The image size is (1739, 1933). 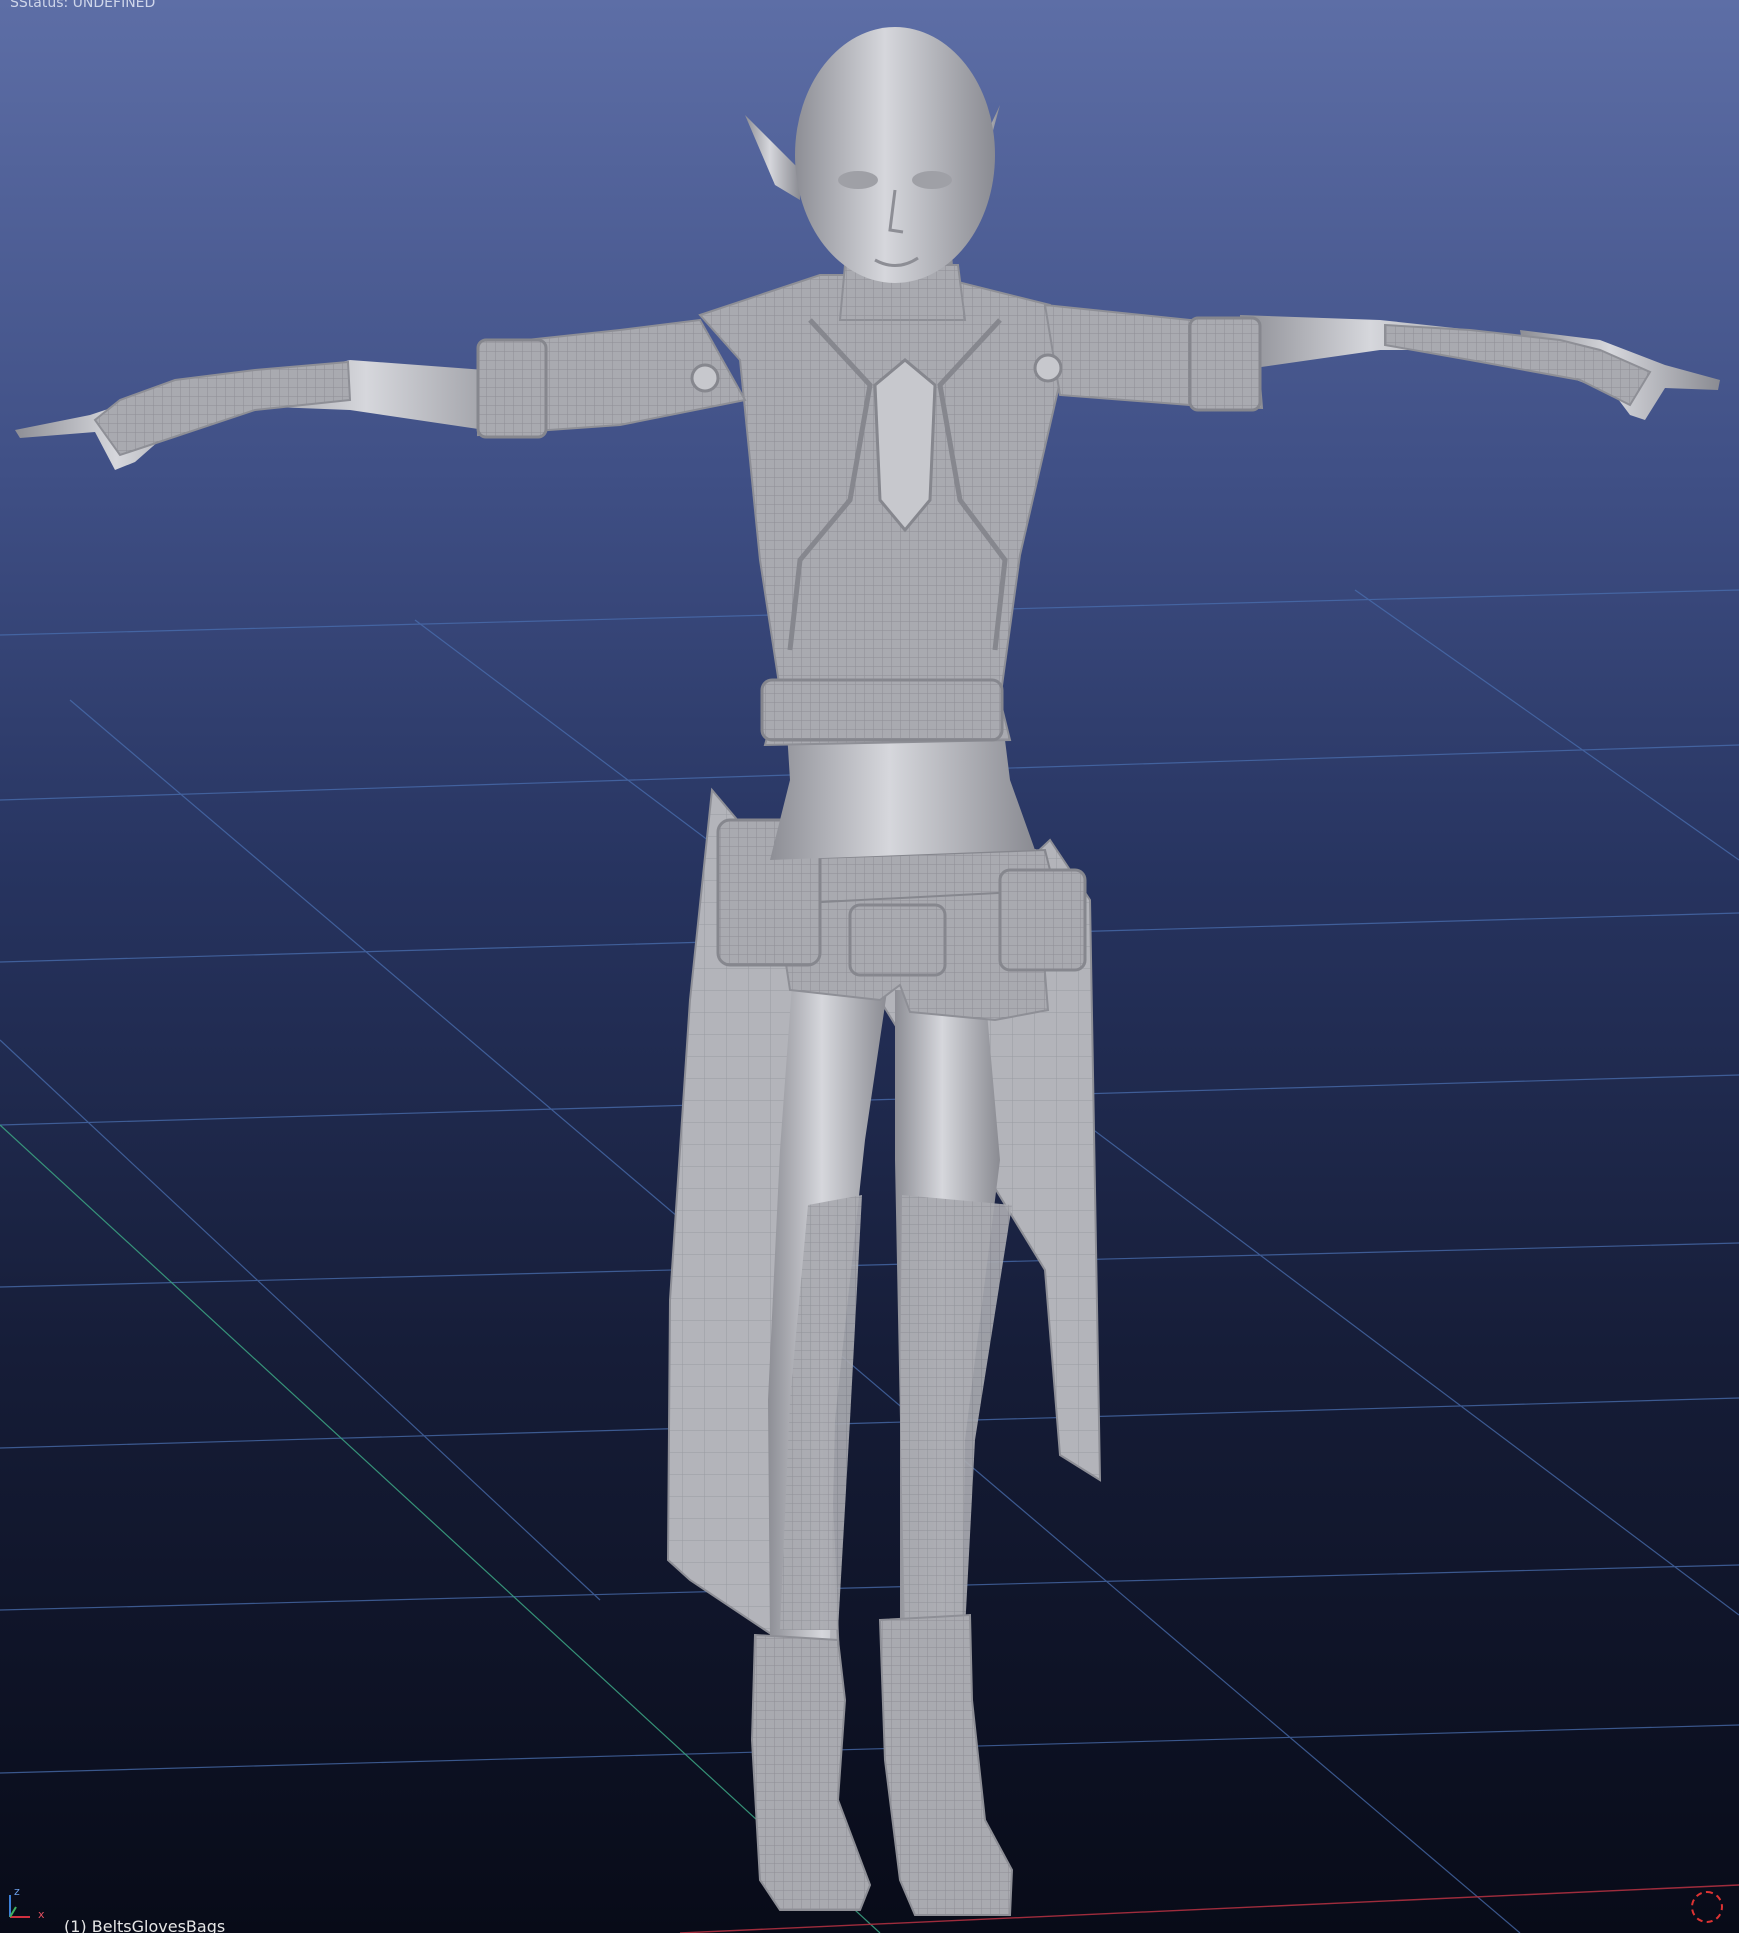 I want to click on right-eye, so click(x=932, y=180).